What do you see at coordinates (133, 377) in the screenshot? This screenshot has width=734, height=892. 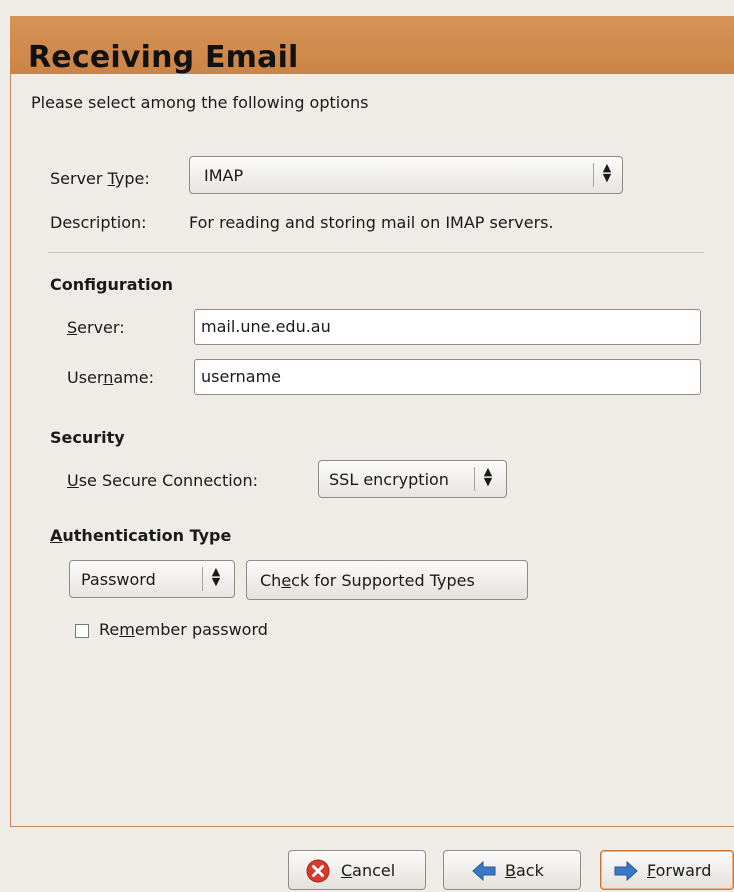 I see `username-label-suffix: ame:` at bounding box center [133, 377].